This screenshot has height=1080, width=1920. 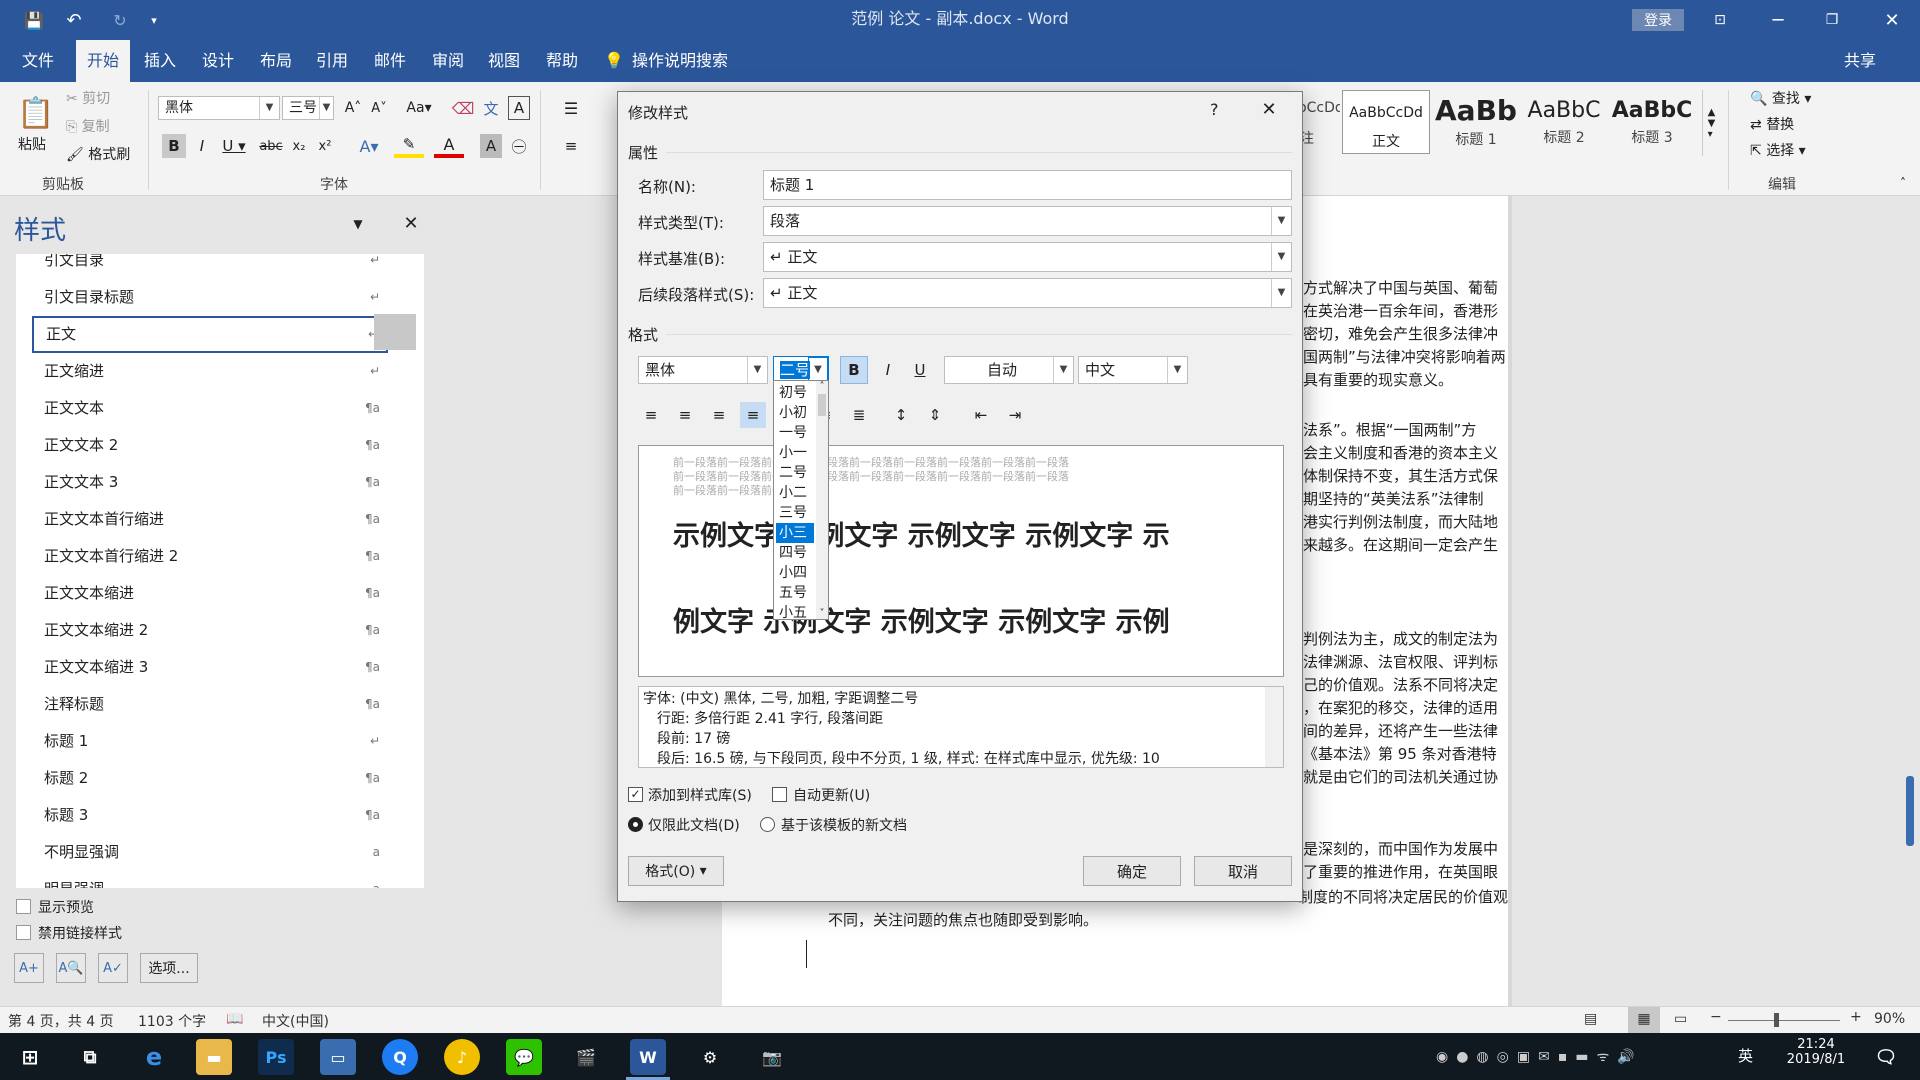 I want to click on collapse-ribbon-icon: ˄, so click(x=1903, y=183).